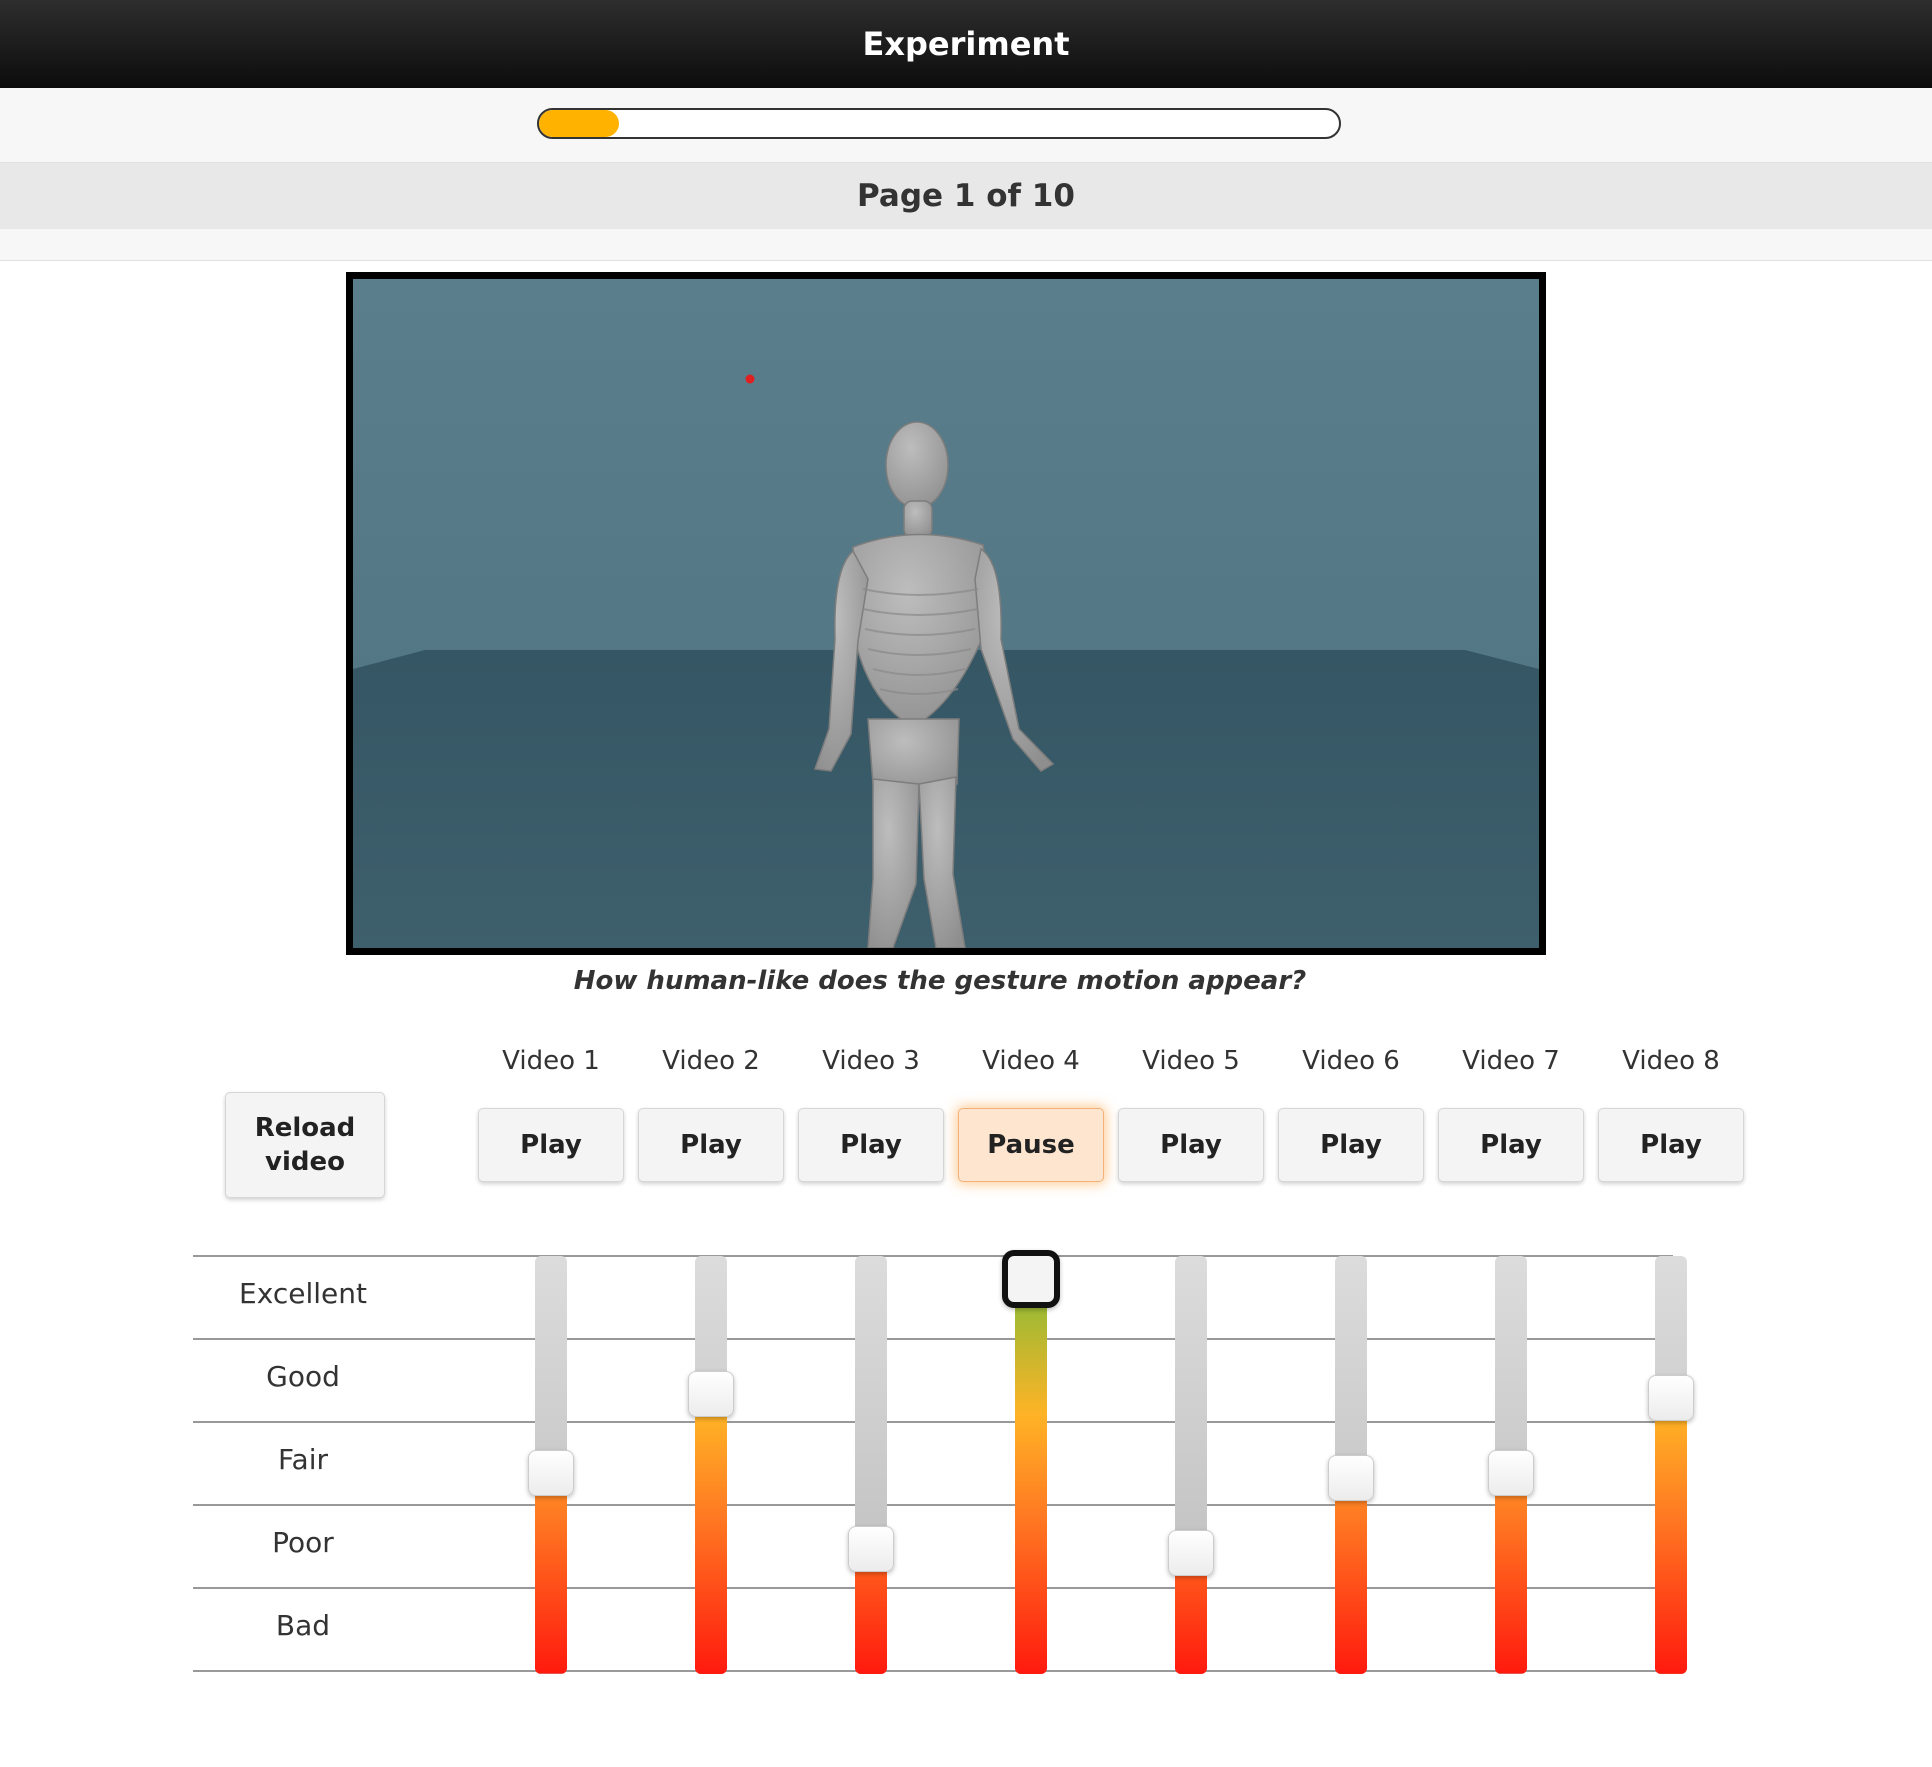  I want to click on video-label-1: Video 1, so click(551, 1061).